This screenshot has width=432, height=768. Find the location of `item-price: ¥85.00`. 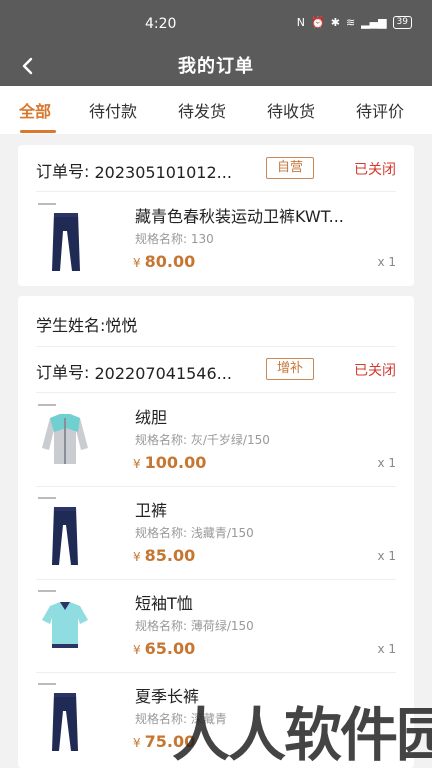

item-price: ¥85.00 is located at coordinates (164, 555).